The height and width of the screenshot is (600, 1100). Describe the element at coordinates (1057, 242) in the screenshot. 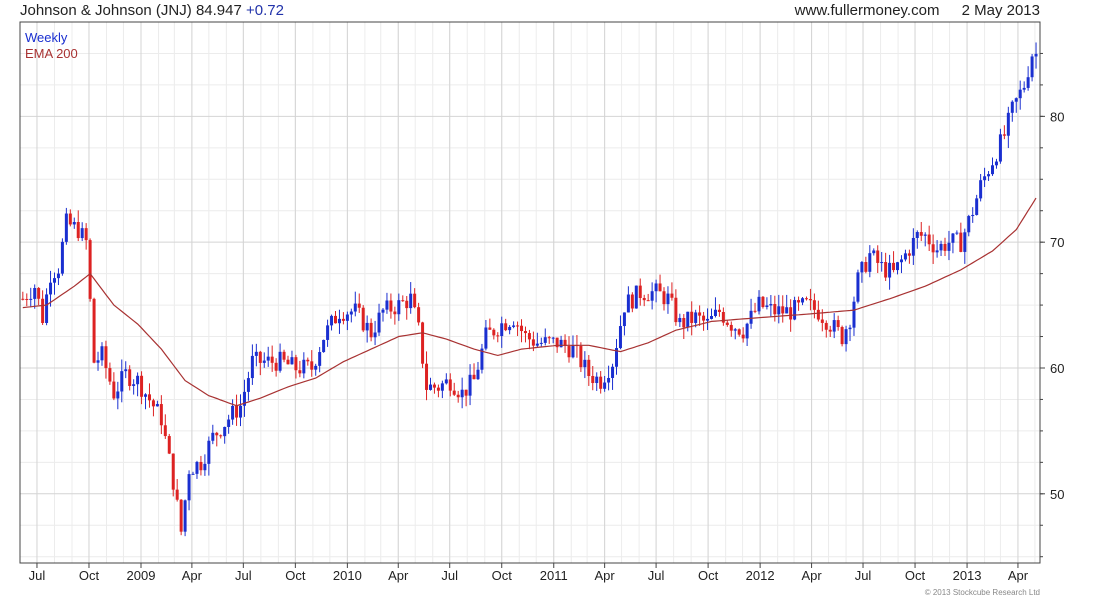

I see `y-tick-label: 70` at that location.